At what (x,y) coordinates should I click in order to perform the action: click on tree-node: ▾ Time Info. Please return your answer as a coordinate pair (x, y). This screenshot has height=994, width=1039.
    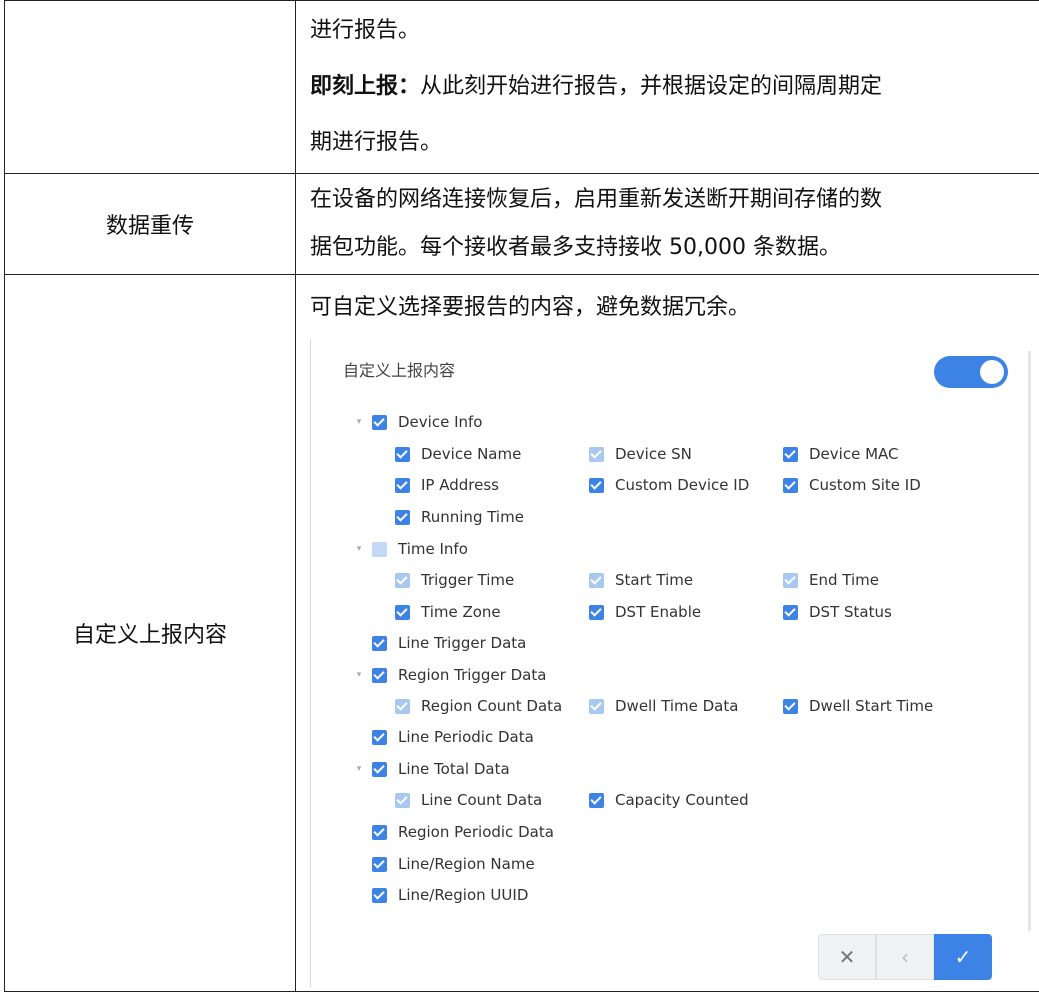
    Looking at the image, I should click on (411, 549).